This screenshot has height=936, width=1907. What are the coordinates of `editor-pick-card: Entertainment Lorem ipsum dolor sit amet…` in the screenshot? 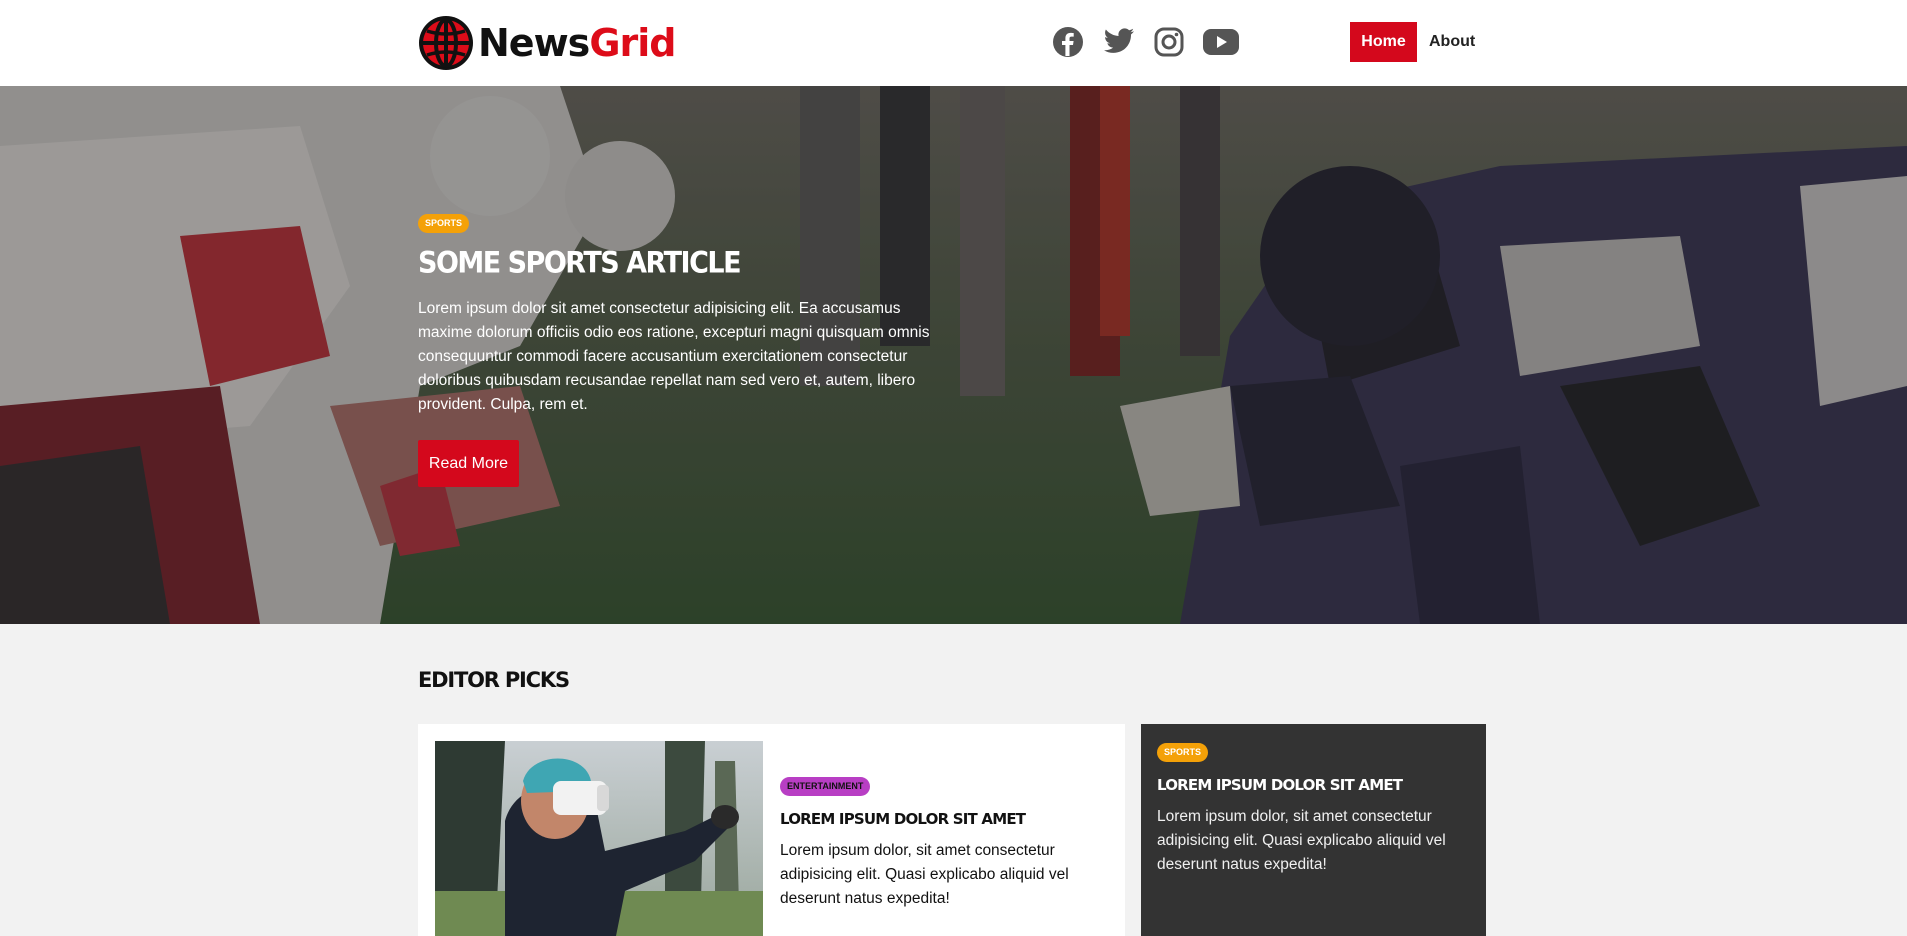 It's located at (771, 830).